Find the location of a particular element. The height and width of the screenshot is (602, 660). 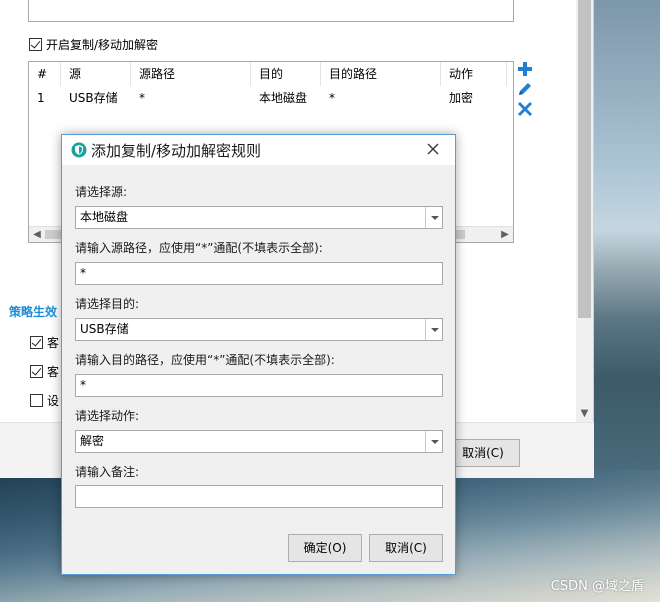

source-path-value: * is located at coordinates (83, 273).